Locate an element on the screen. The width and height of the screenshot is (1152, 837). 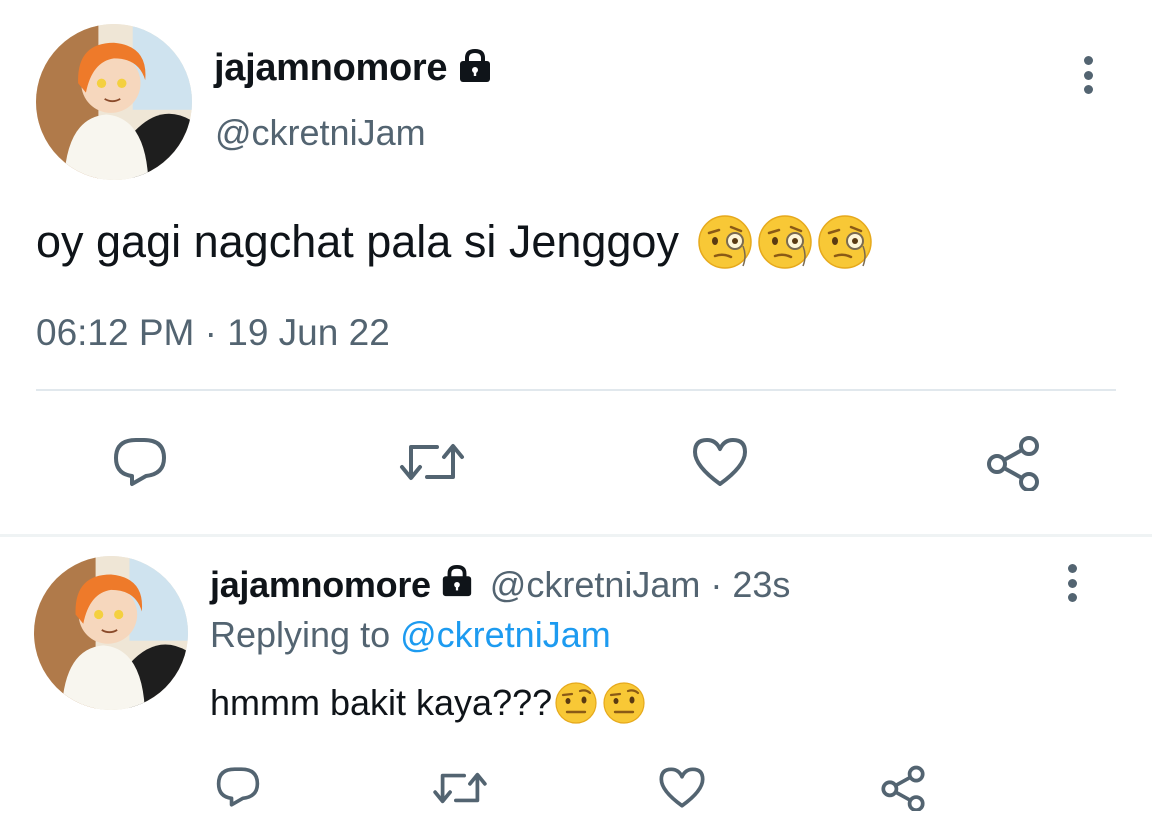
tweet-text: oy gagi nagchat pala si Jenggoy is located at coordinates (454, 242).